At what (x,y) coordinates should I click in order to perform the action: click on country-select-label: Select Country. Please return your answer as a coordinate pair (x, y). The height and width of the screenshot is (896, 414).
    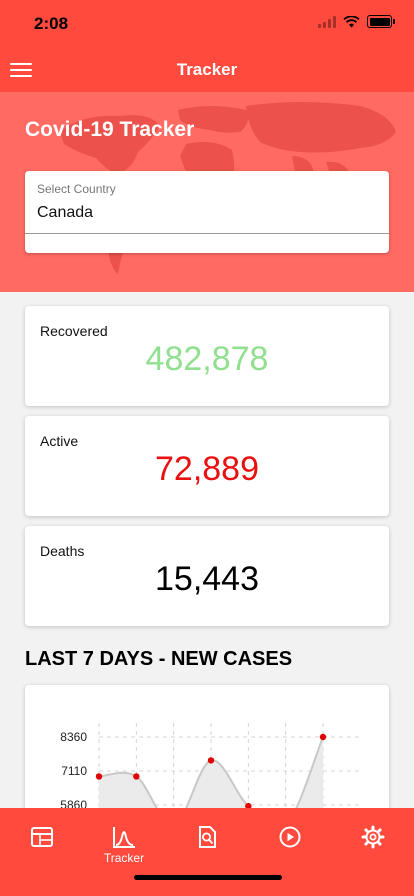
    Looking at the image, I should click on (76, 189).